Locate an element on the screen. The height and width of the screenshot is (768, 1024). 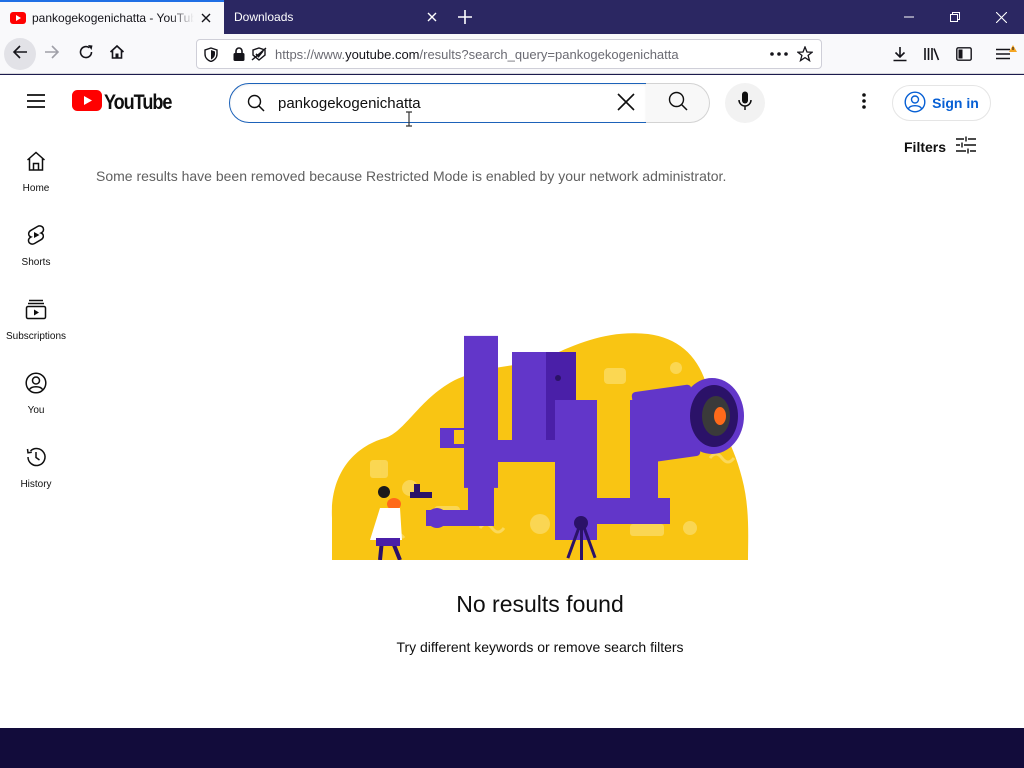
you-icon is located at coordinates (36, 385).